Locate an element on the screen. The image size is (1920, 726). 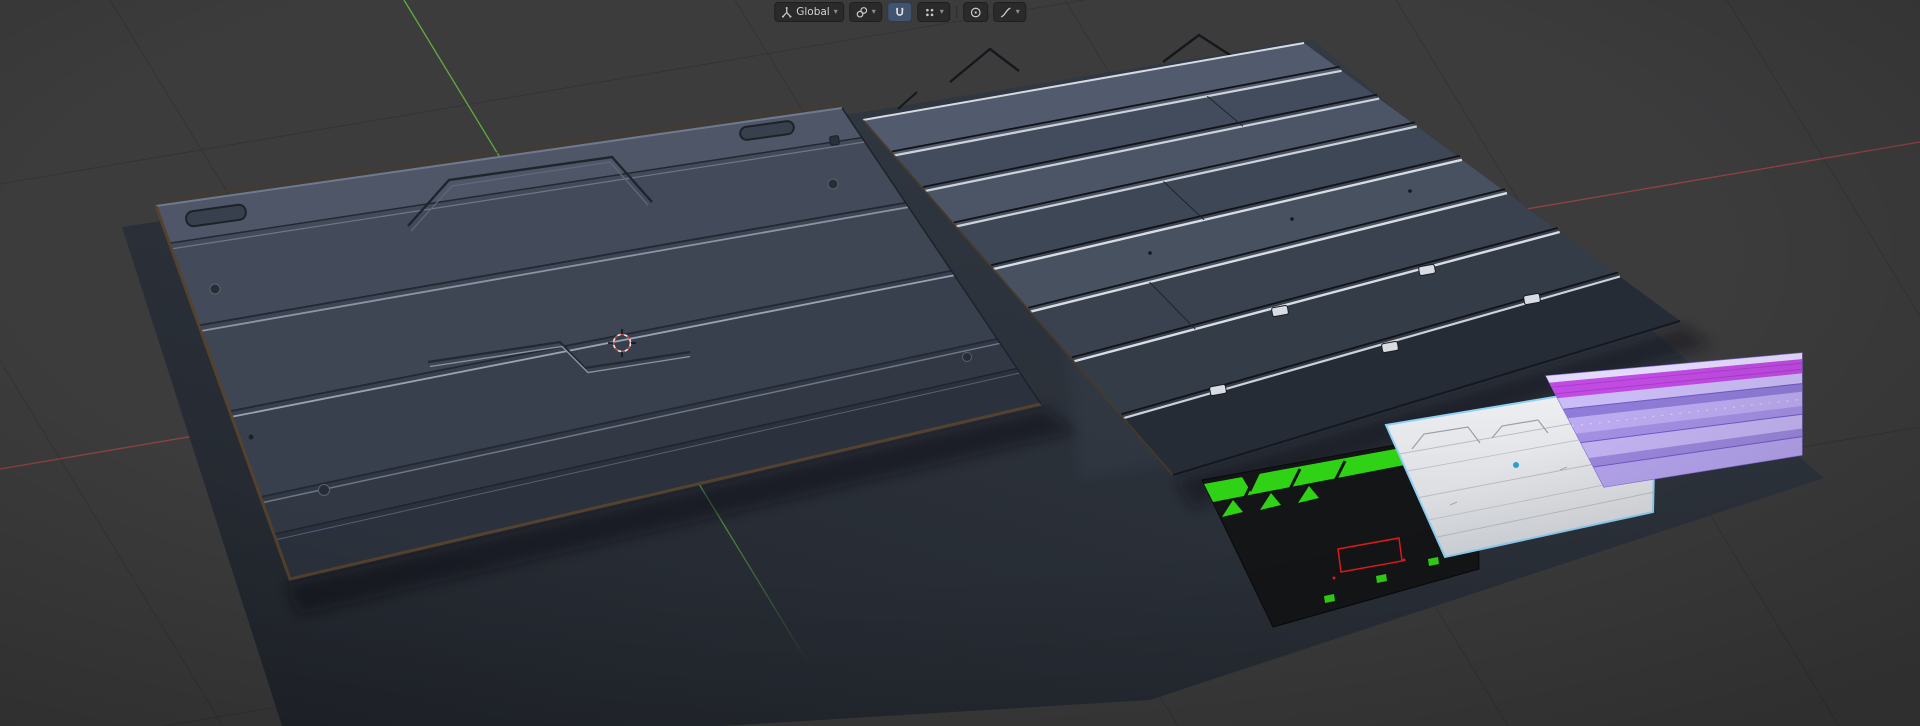
snap-settings-dropdown: ▾ is located at coordinates (933, 12).